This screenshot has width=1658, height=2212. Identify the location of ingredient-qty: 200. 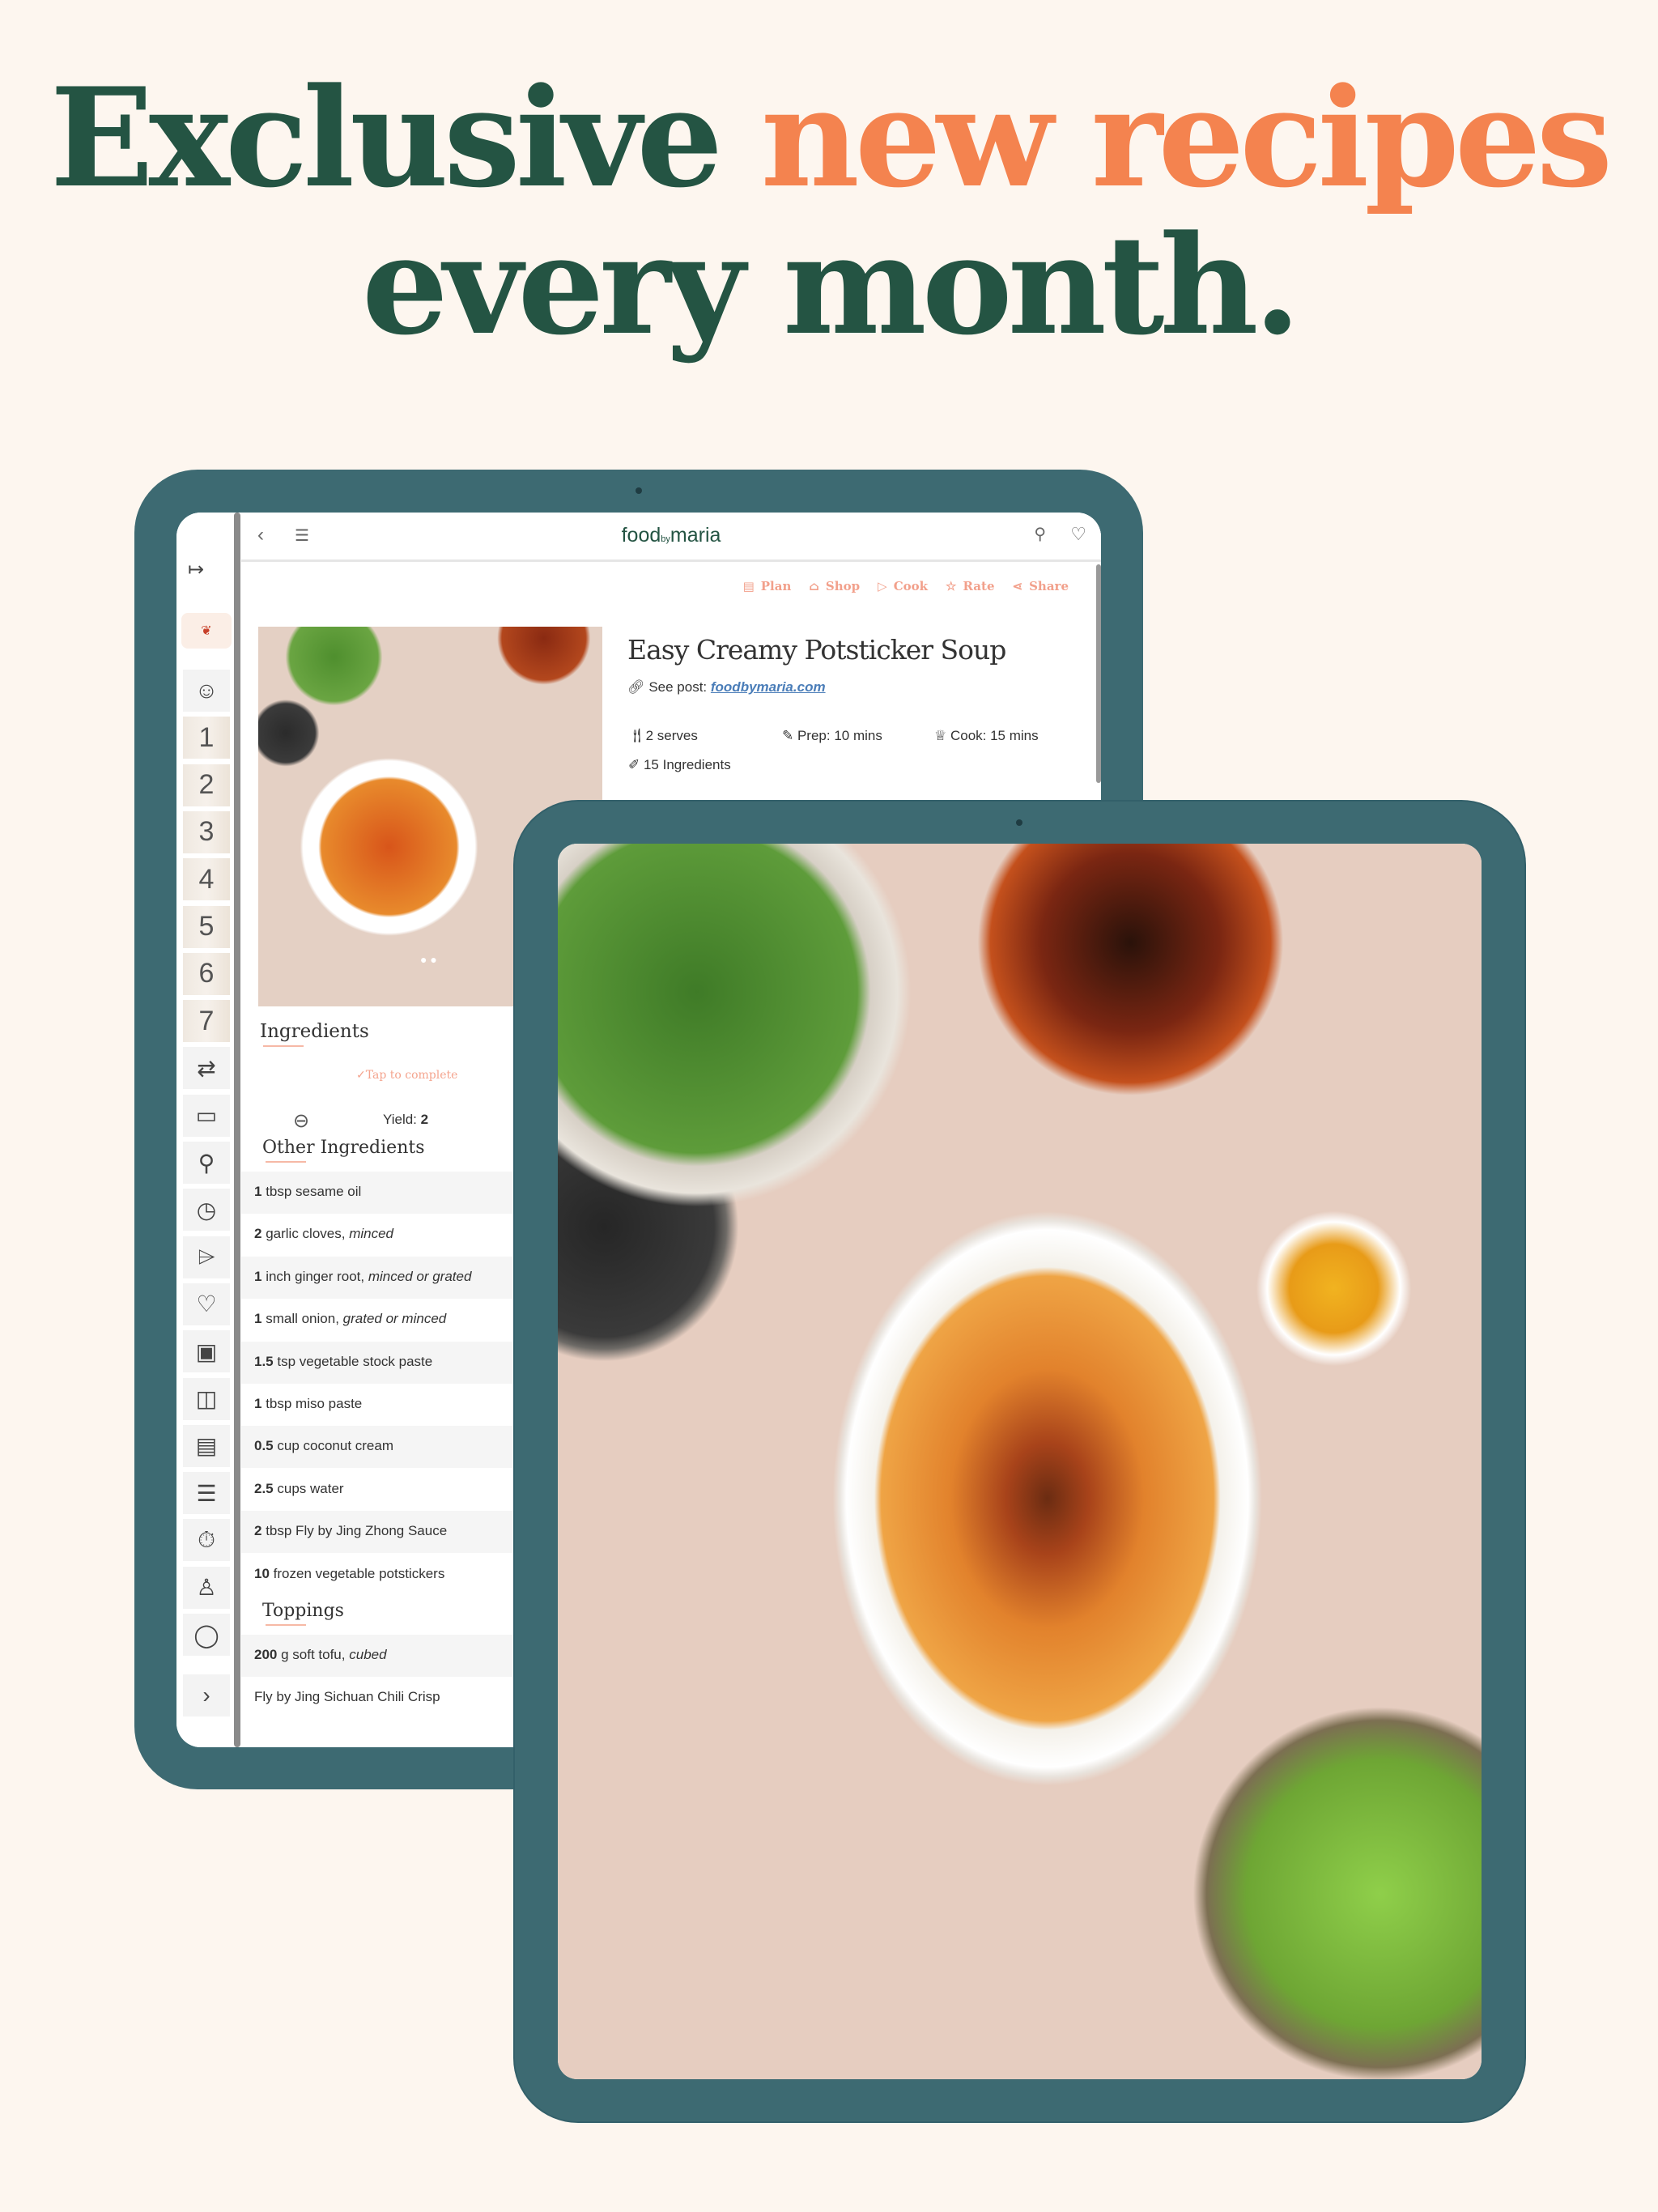
(266, 1655).